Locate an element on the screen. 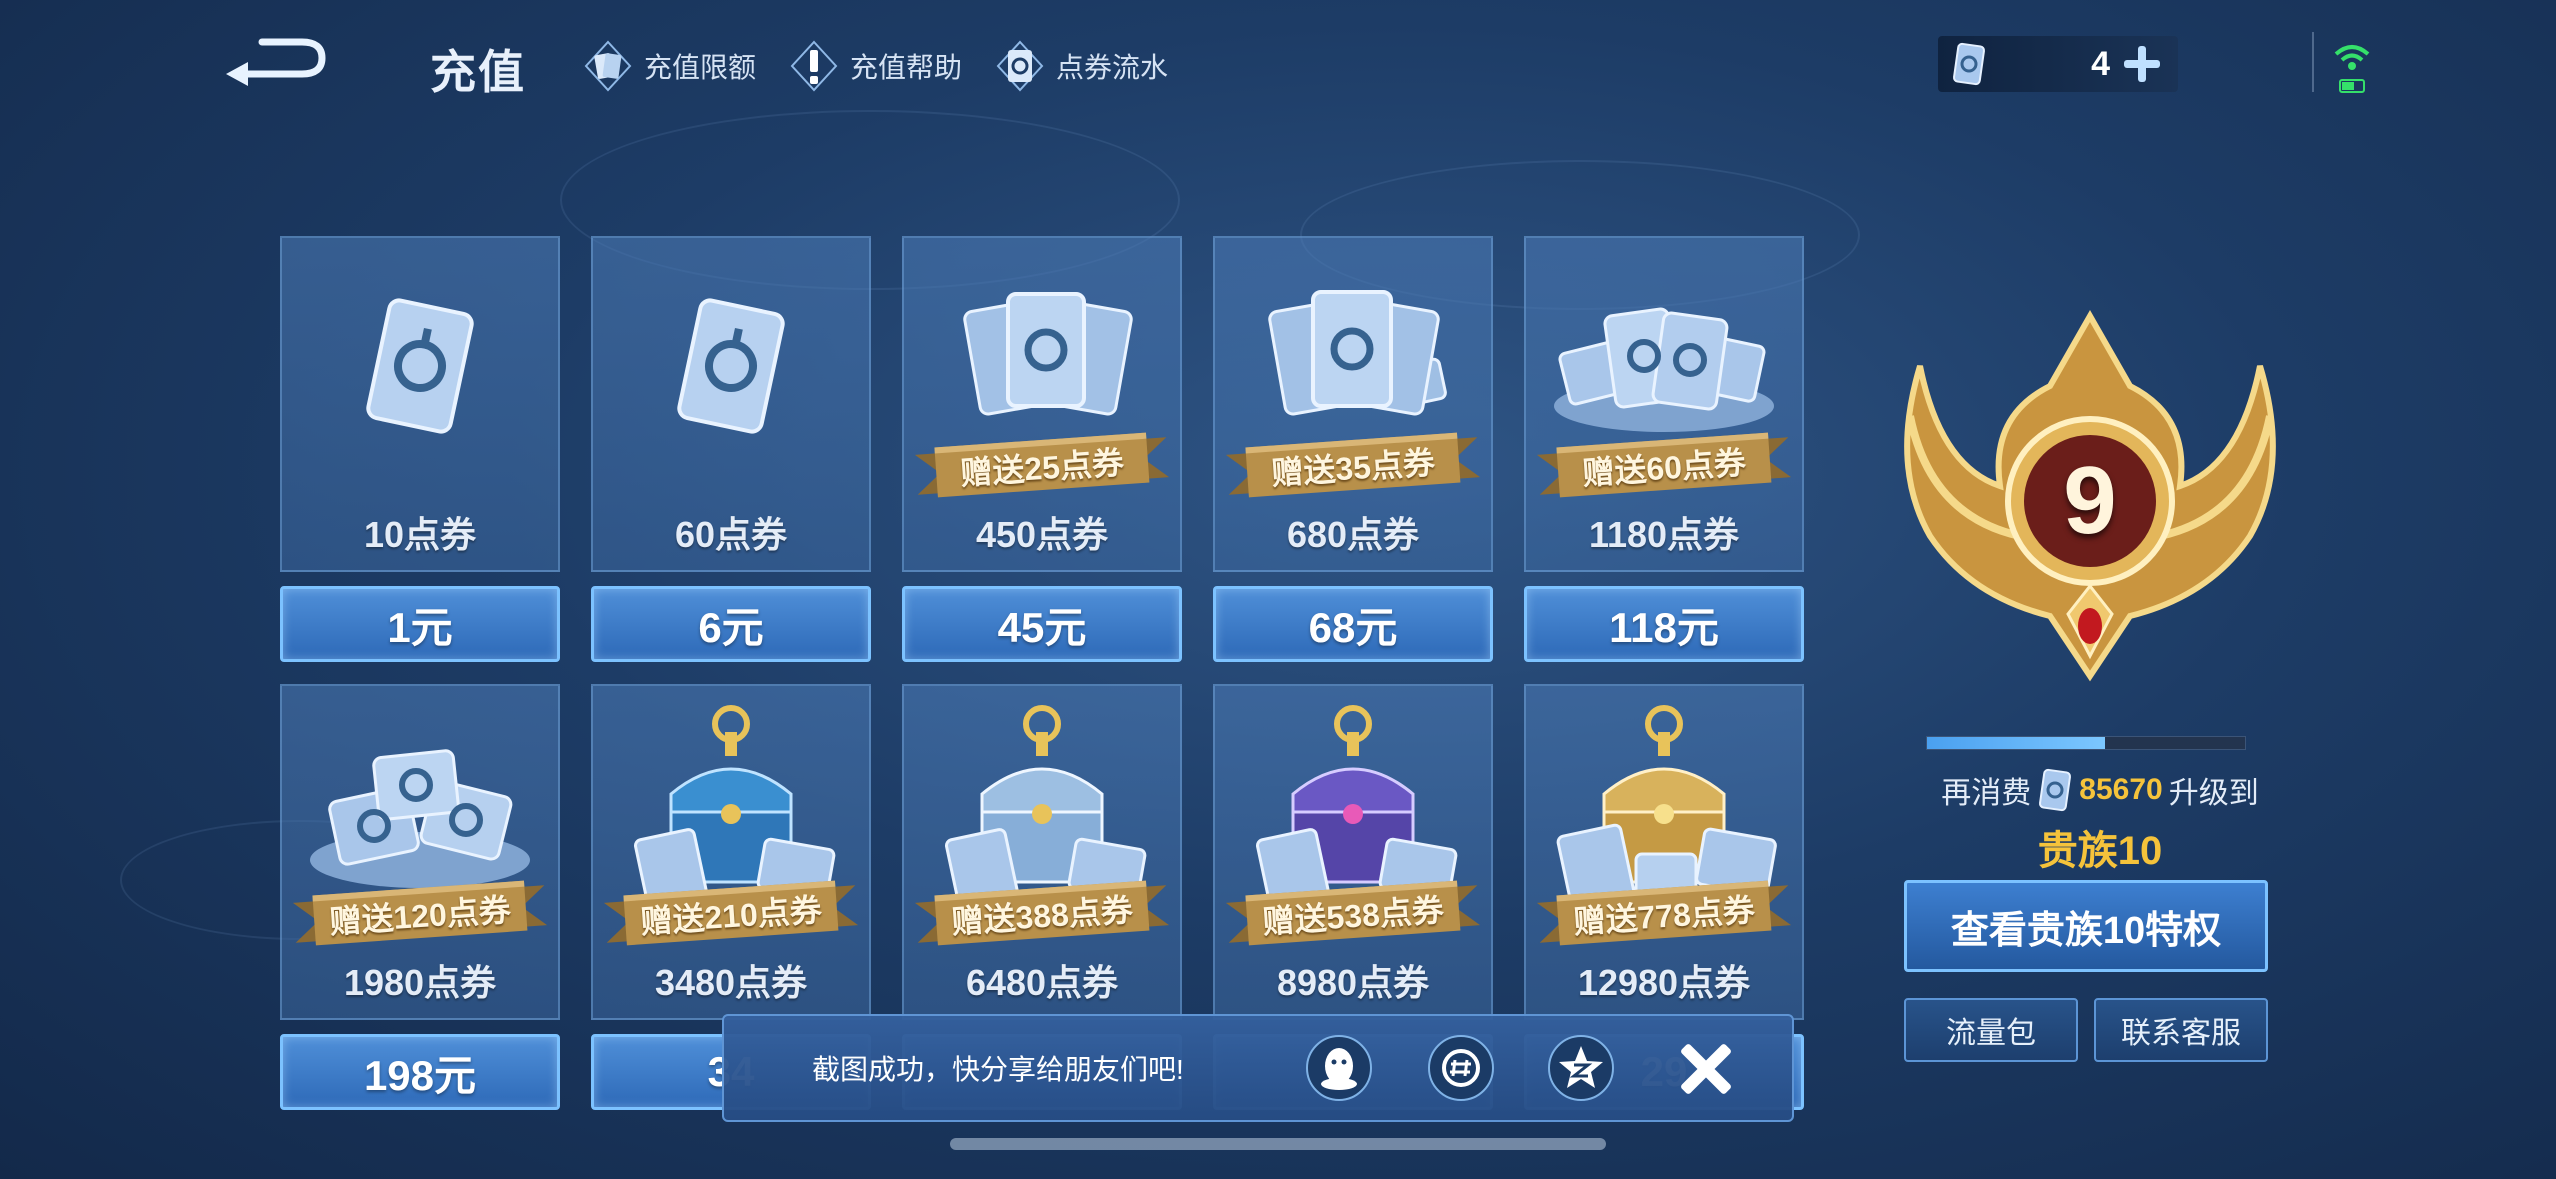 The image size is (2556, 1179). add-coupon-icon is located at coordinates (2142, 64).